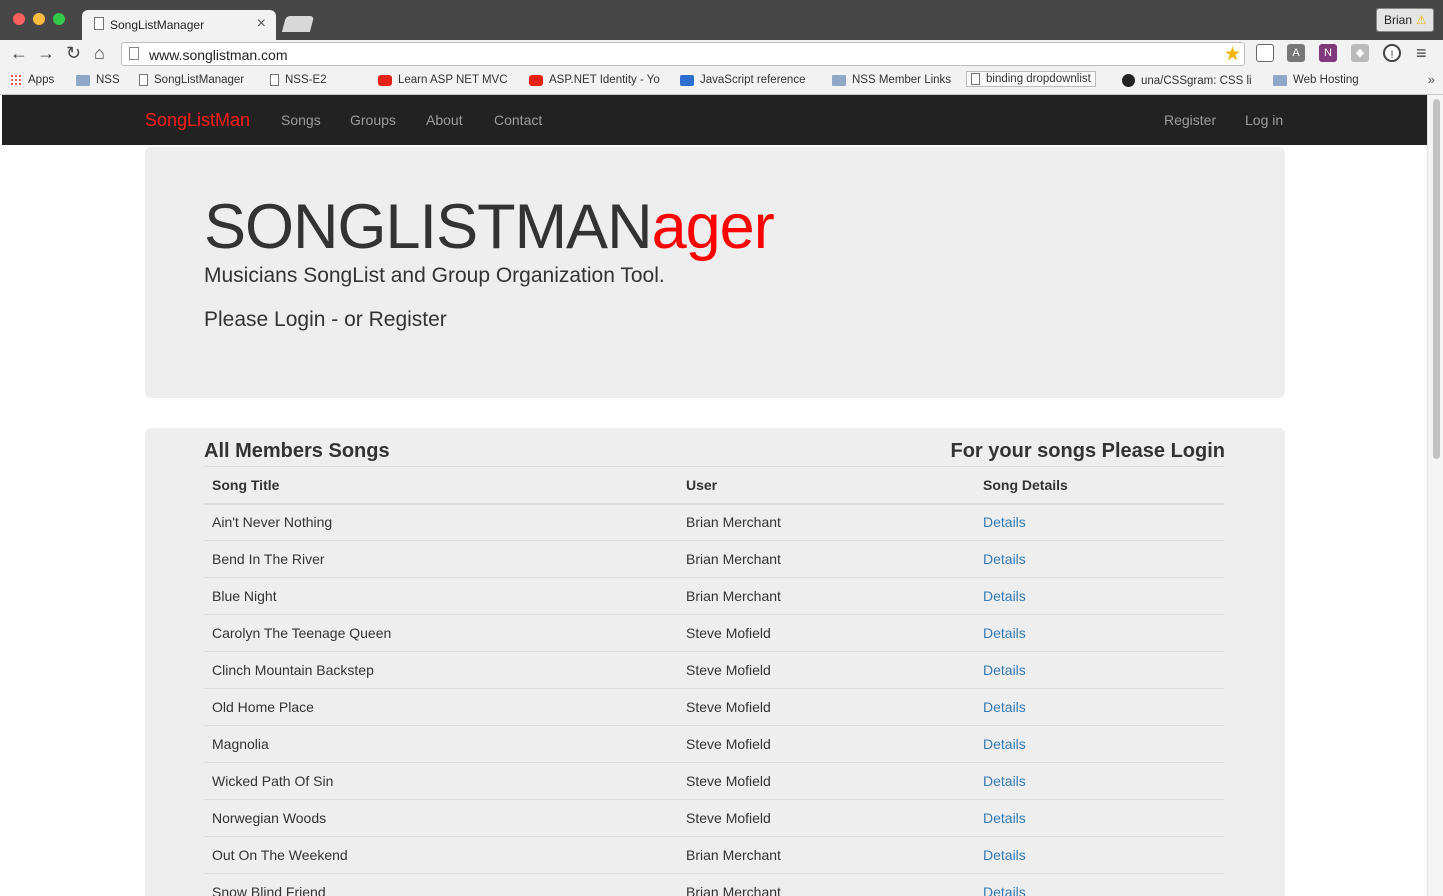 This screenshot has height=896, width=1443. I want to click on menu-icon: ≡, so click(1421, 53).